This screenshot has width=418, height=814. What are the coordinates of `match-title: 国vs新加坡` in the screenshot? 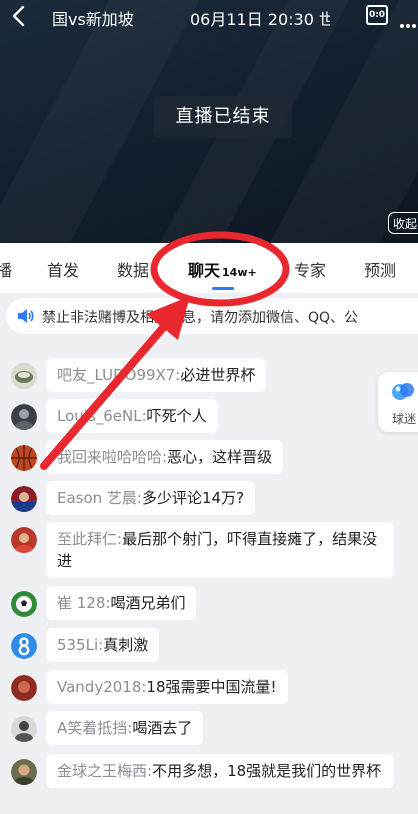 It's located at (93, 19).